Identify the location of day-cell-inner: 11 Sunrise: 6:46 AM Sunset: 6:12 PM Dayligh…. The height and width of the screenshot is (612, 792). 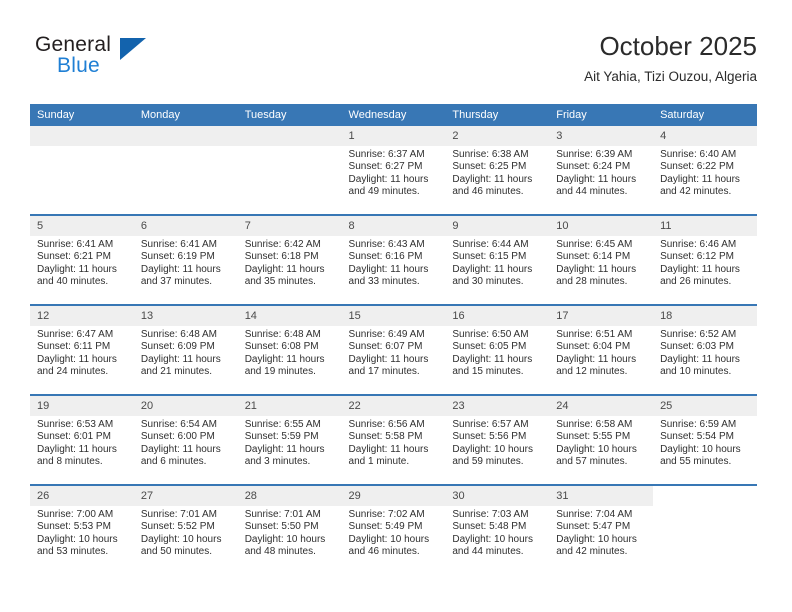
(705, 260).